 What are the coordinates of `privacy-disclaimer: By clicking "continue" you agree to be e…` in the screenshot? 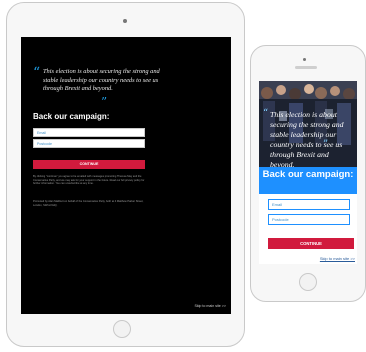 It's located at (89, 180).